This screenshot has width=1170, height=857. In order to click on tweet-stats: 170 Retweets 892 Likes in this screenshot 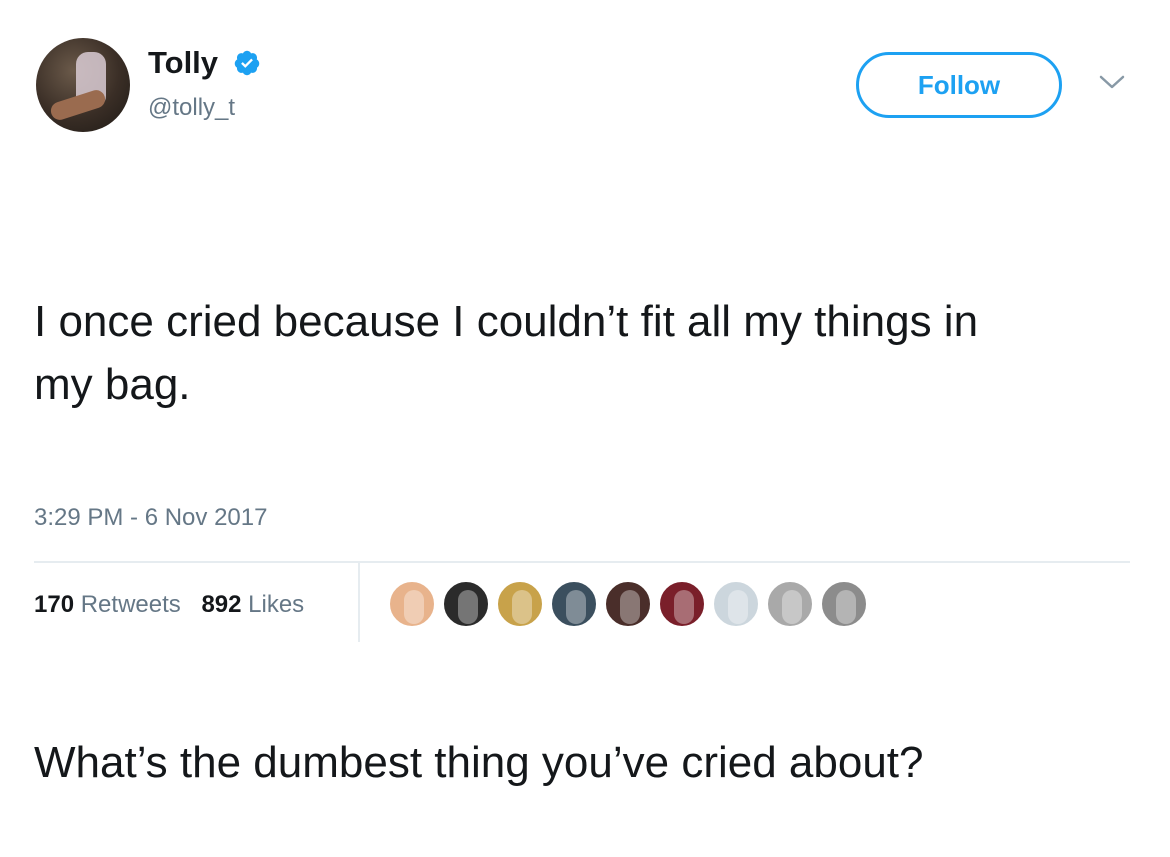, I will do `click(176, 605)`.